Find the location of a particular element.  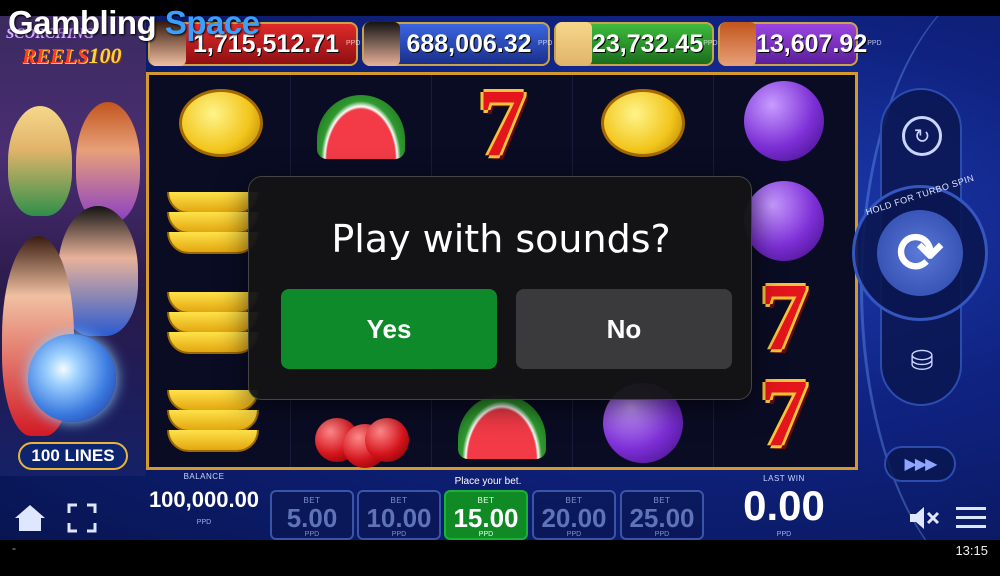

logo-number: 100 is located at coordinates (105, 55).